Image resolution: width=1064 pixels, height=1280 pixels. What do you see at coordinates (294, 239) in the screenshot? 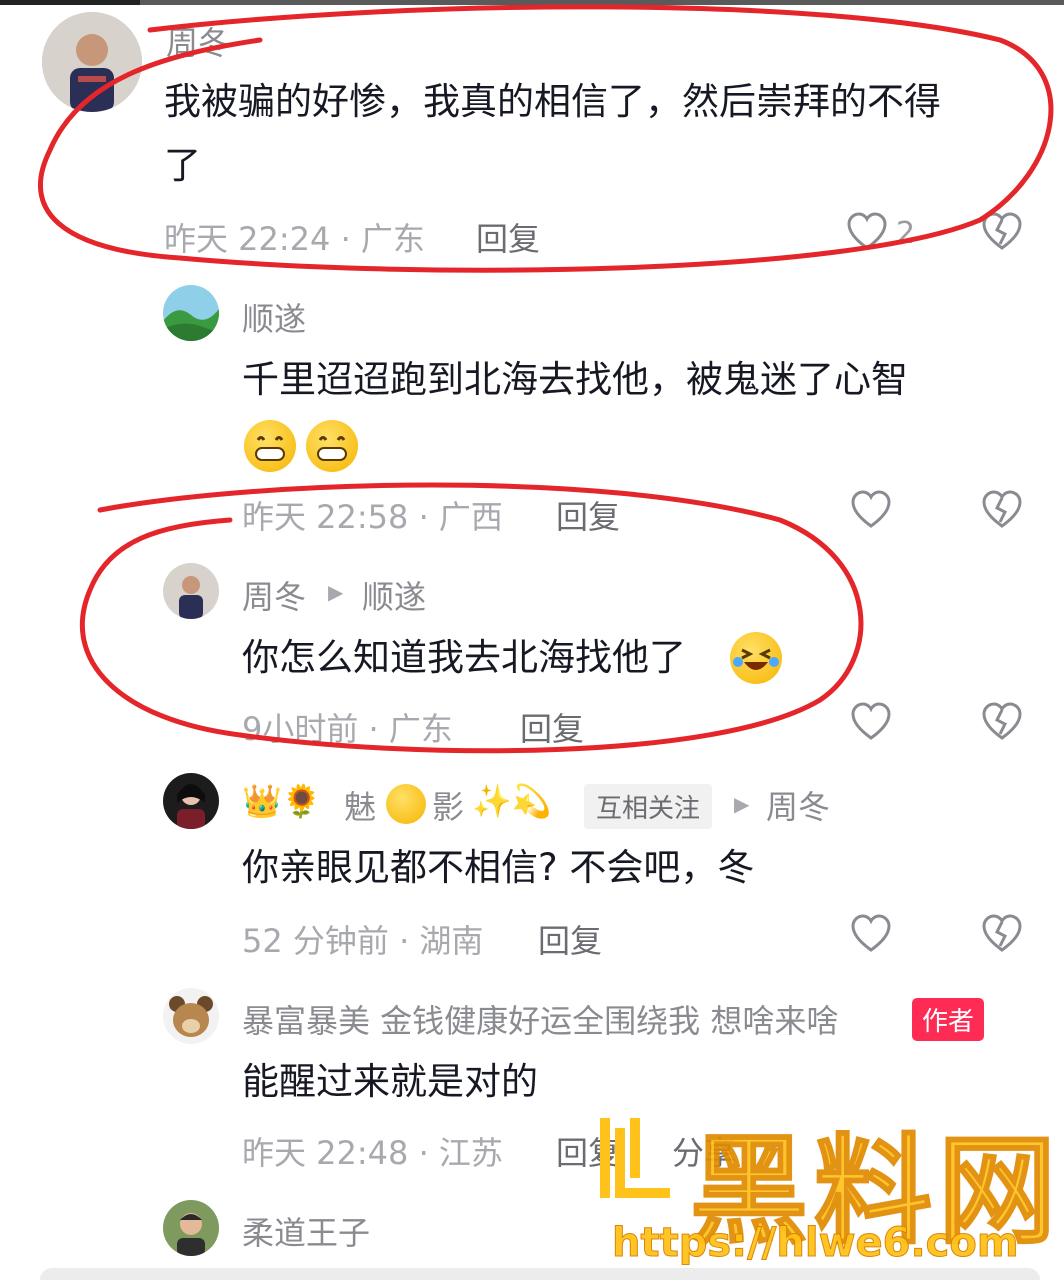
I see `comment-meta: 昨天 22:24 · 广东` at bounding box center [294, 239].